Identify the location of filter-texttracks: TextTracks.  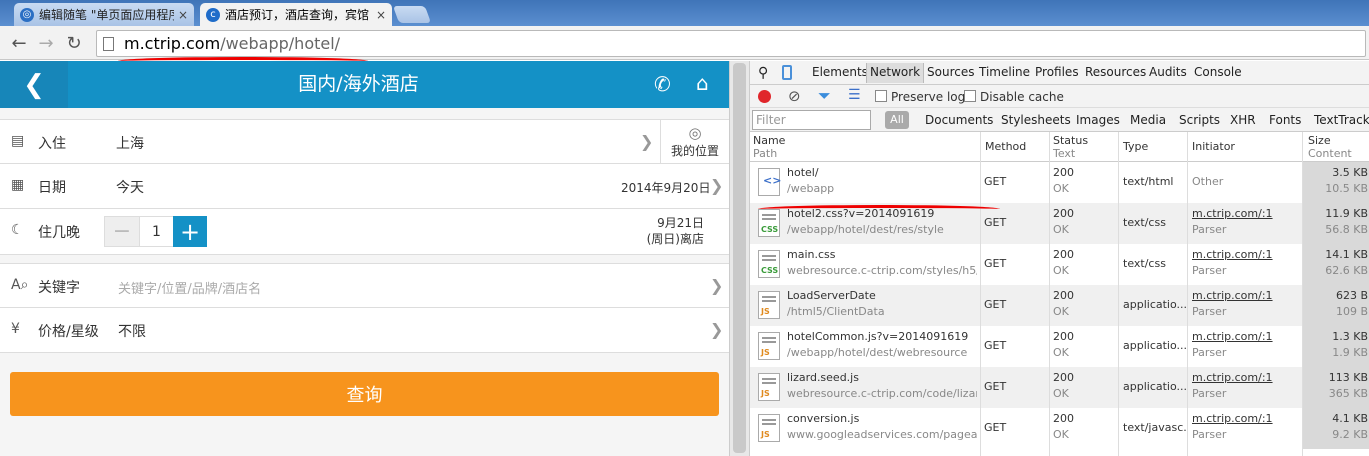
(1341, 120).